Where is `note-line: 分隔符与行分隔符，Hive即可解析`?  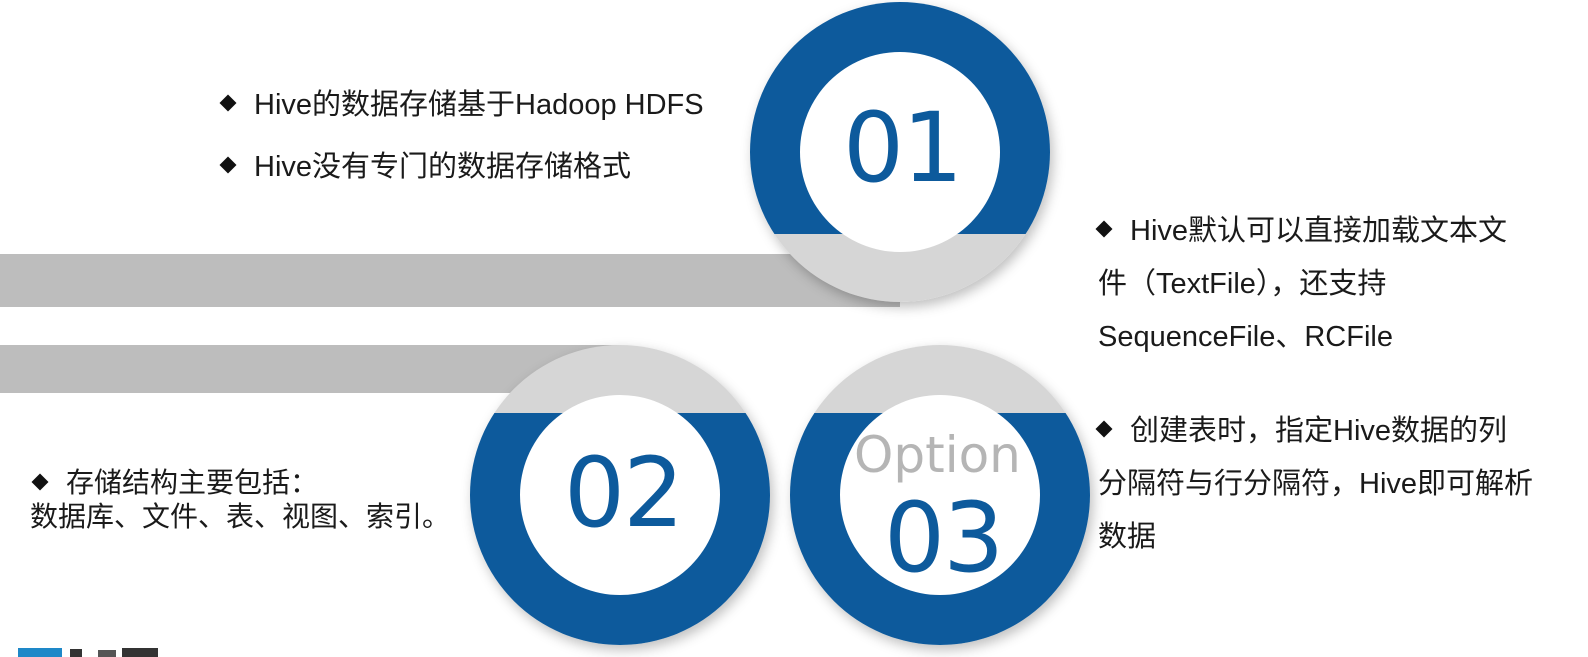
note-line: 分隔符与行分隔符，Hive即可解析 is located at coordinates (1316, 484).